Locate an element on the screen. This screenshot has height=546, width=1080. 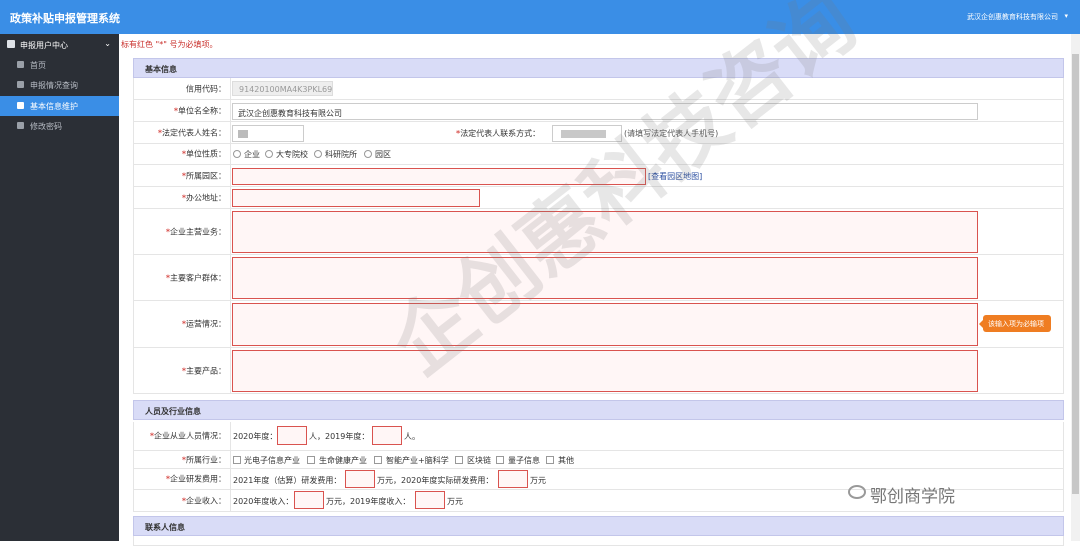
rnd-2021-input is located at coordinates (360, 479).